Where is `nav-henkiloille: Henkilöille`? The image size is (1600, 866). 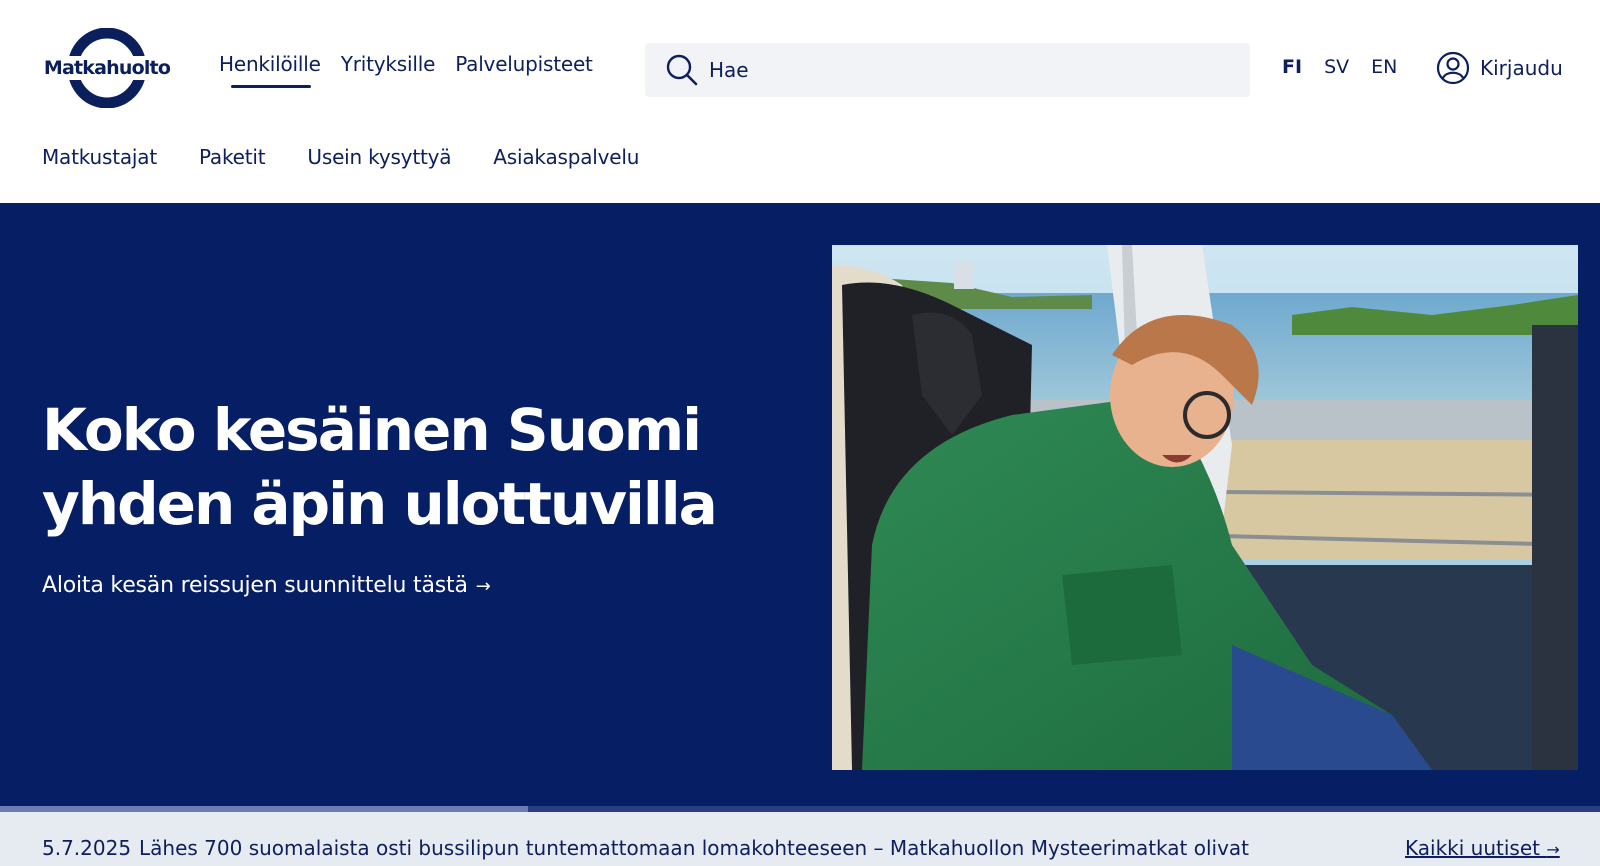 nav-henkiloille: Henkilöille is located at coordinates (270, 70).